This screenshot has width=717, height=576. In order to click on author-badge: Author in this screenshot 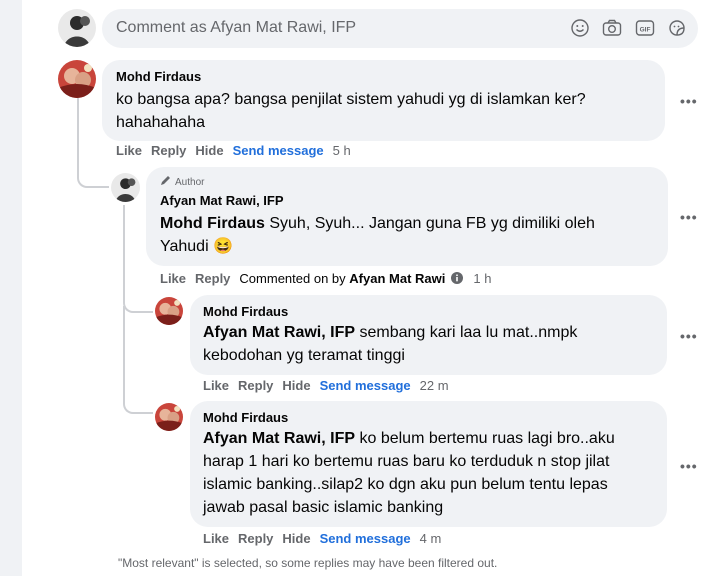, I will do `click(182, 182)`.